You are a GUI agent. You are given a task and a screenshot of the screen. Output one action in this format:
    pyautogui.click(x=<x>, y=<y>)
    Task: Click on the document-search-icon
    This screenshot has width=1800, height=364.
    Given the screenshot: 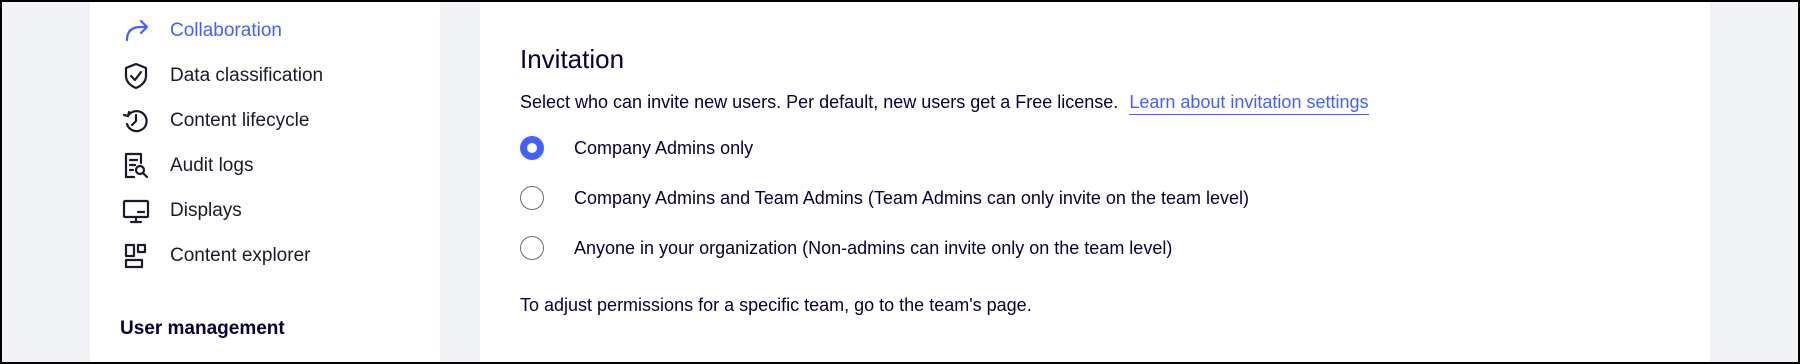 What is the action you would take?
    pyautogui.click(x=136, y=166)
    